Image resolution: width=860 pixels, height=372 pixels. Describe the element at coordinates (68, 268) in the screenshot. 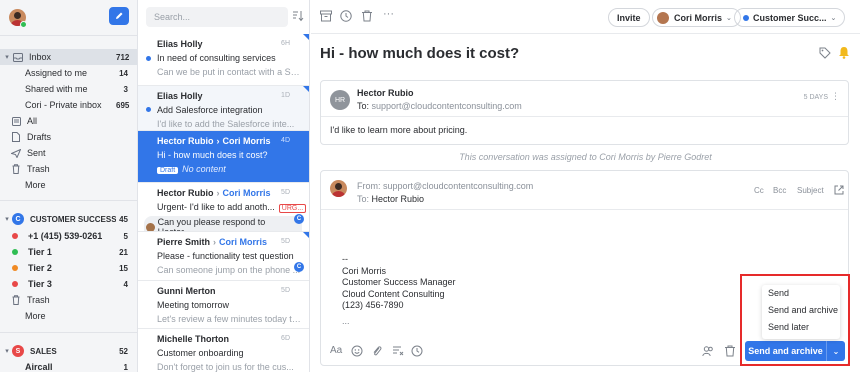

I see `sidebar-item-tier-2: Tier 2 15` at that location.